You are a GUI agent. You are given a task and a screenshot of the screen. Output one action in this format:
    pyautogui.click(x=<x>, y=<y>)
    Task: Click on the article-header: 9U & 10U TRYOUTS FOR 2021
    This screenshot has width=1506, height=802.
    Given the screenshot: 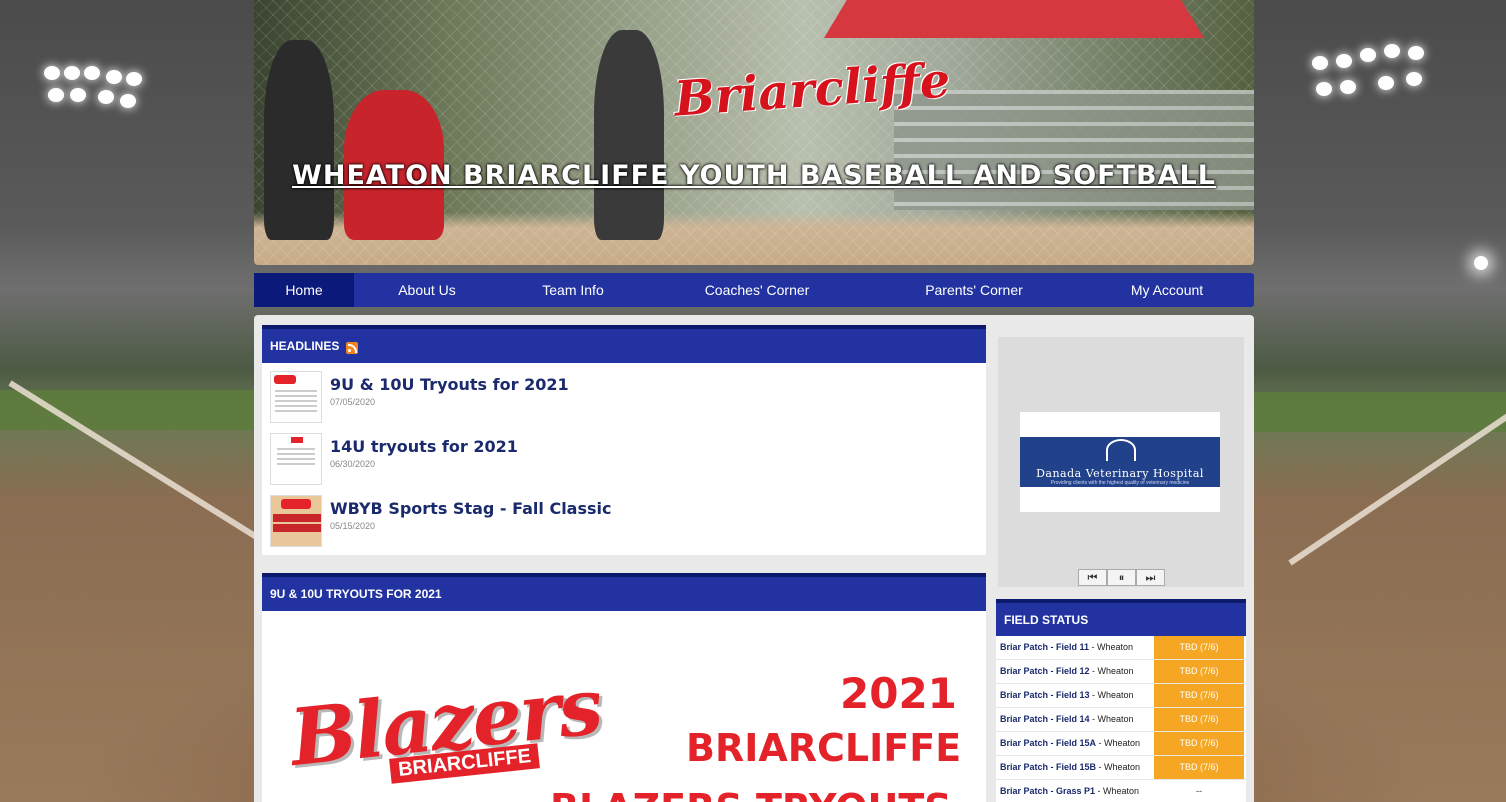 What is the action you would take?
    pyautogui.click(x=624, y=592)
    